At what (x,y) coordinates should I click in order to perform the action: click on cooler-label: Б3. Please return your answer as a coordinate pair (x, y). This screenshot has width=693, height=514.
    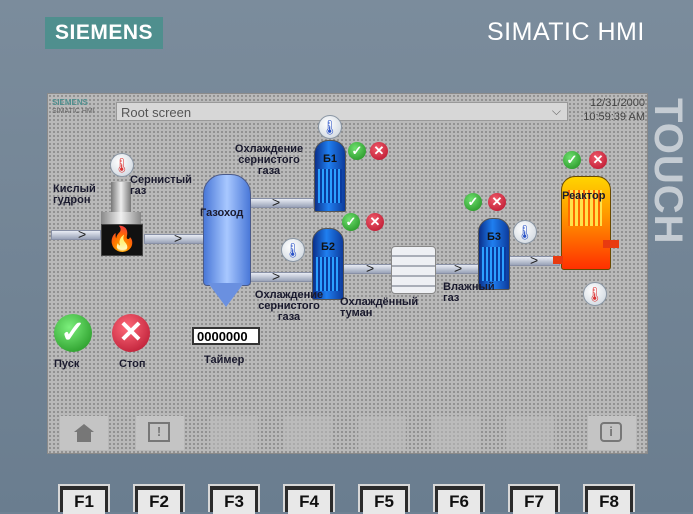
    Looking at the image, I should click on (494, 237).